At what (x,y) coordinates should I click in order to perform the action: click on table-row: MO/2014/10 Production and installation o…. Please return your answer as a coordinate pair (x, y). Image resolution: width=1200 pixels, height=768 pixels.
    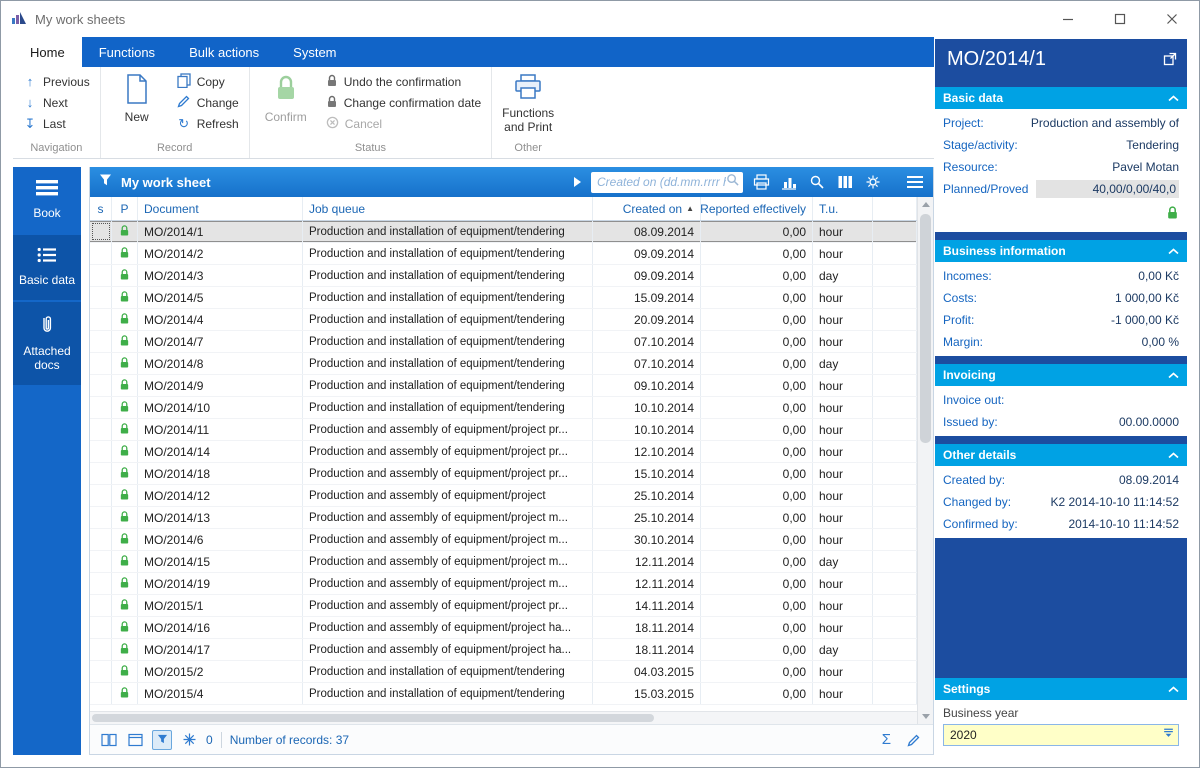
    Looking at the image, I should click on (503, 408).